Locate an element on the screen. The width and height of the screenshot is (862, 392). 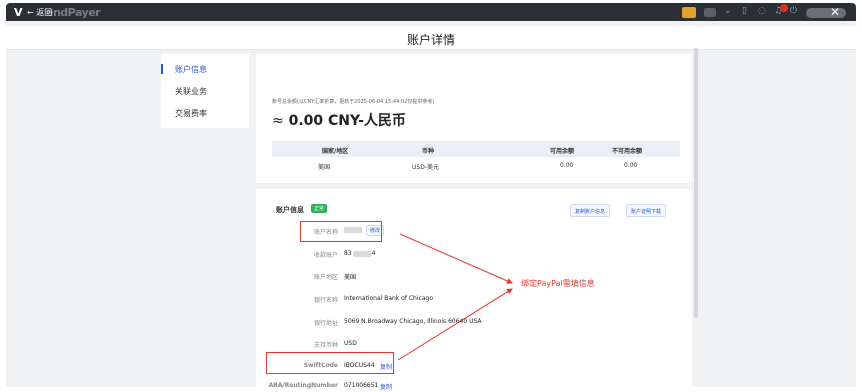
arrow-bottom is located at coordinates (455, 324).